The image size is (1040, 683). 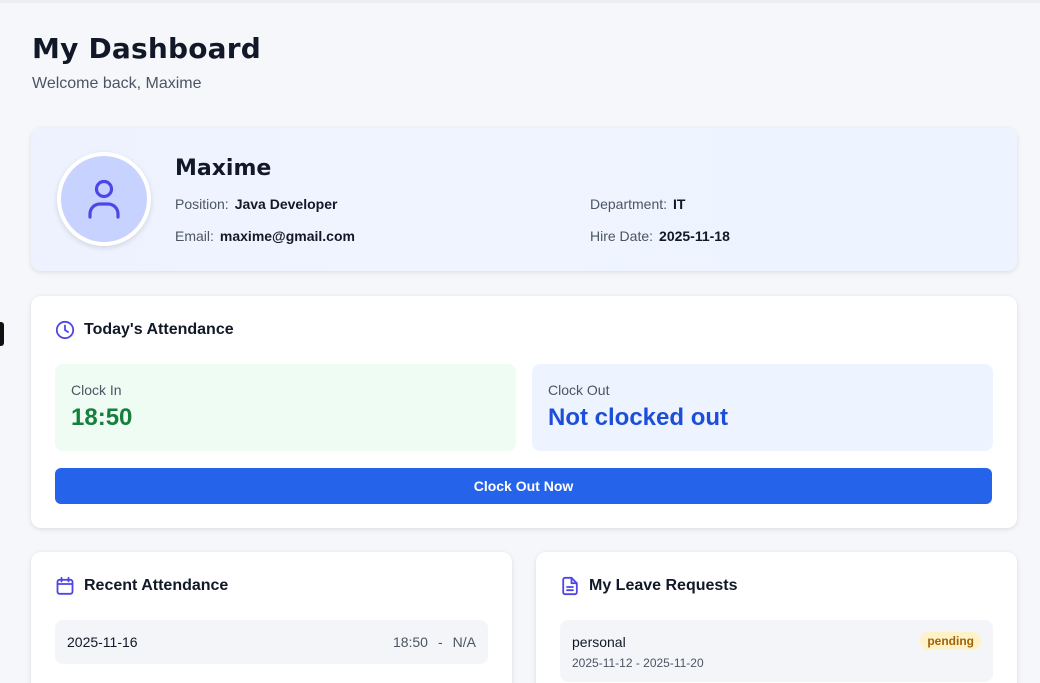 What do you see at coordinates (271, 617) in the screenshot?
I see `recent-attendance-card: Recent Attendance 2025-11-16 18:50- N/A` at bounding box center [271, 617].